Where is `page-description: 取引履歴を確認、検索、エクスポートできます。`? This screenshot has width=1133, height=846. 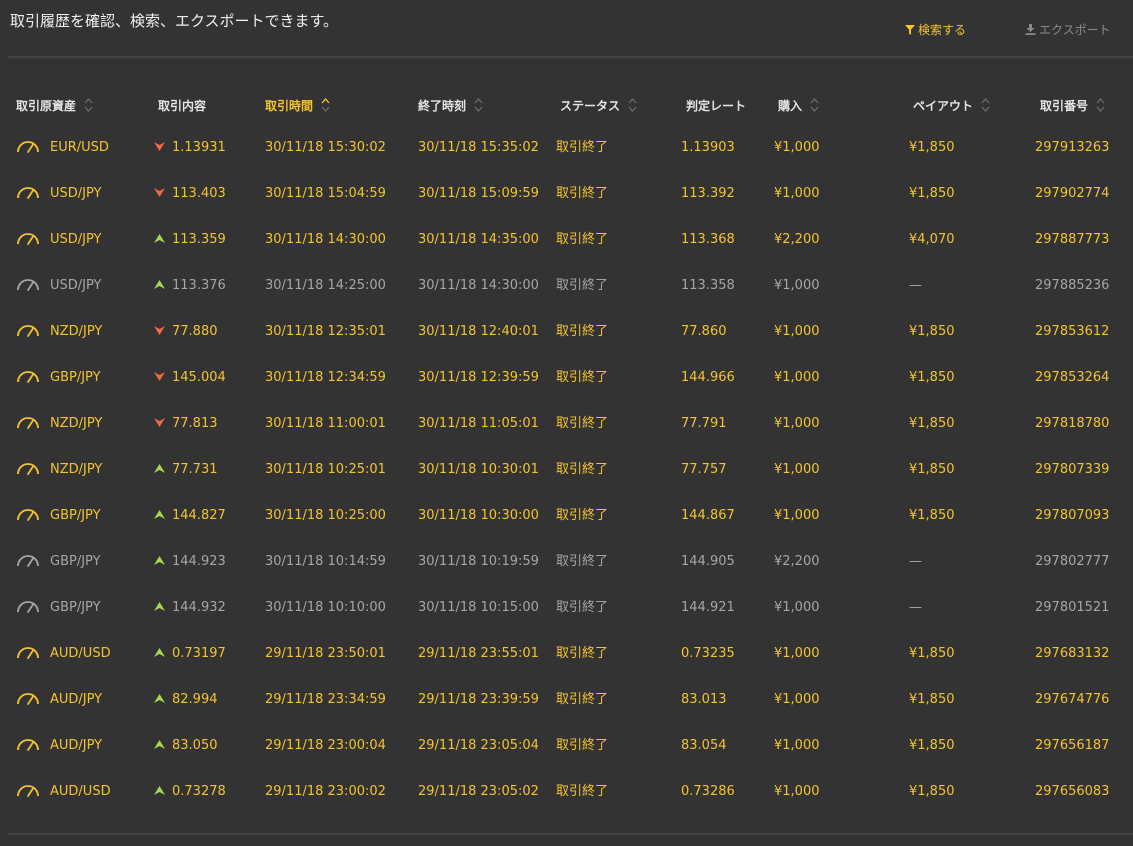 page-description: 取引履歴を確認、検索、エクスポートできます。 is located at coordinates (174, 21).